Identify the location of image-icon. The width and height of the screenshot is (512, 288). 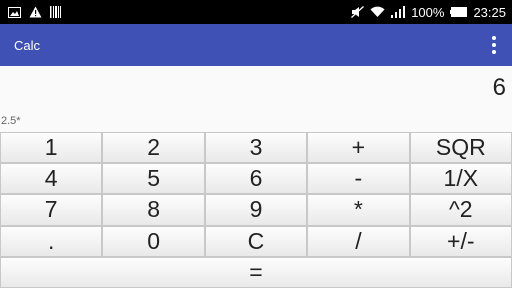
(14, 12).